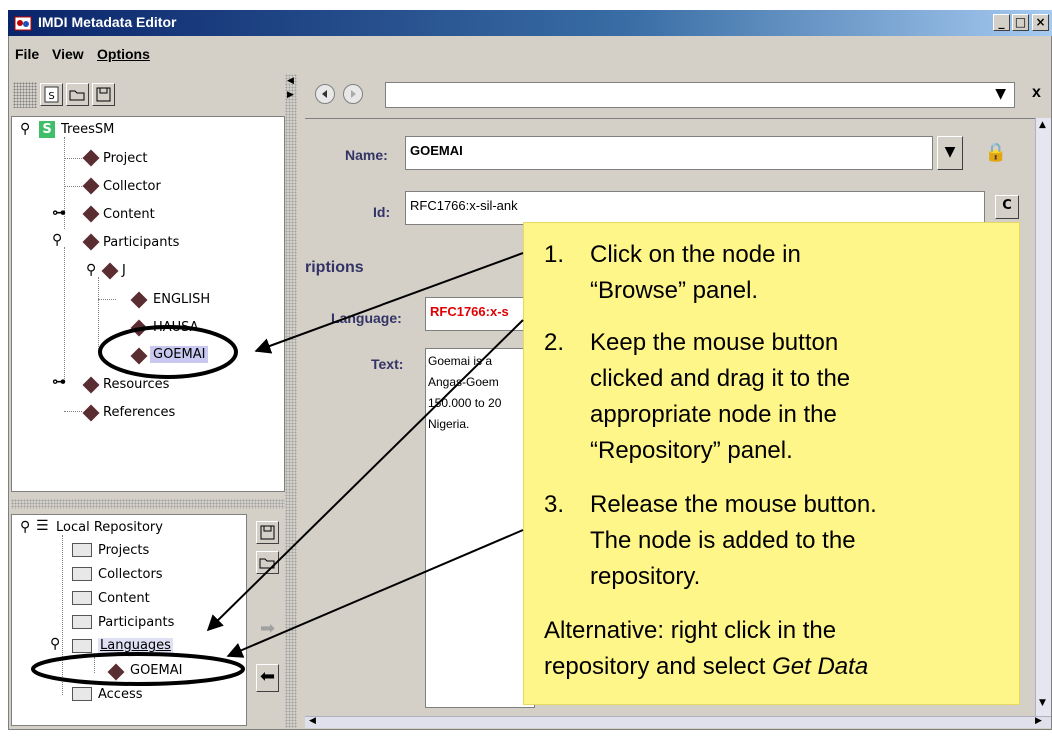 This screenshot has height=738, width=1052. What do you see at coordinates (27, 54) in the screenshot?
I see `menu-file: File` at bounding box center [27, 54].